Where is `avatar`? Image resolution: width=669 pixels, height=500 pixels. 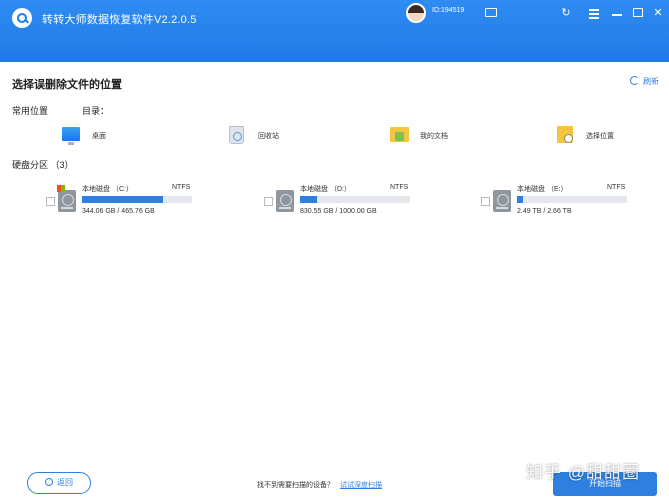
avatar is located at coordinates (416, 13).